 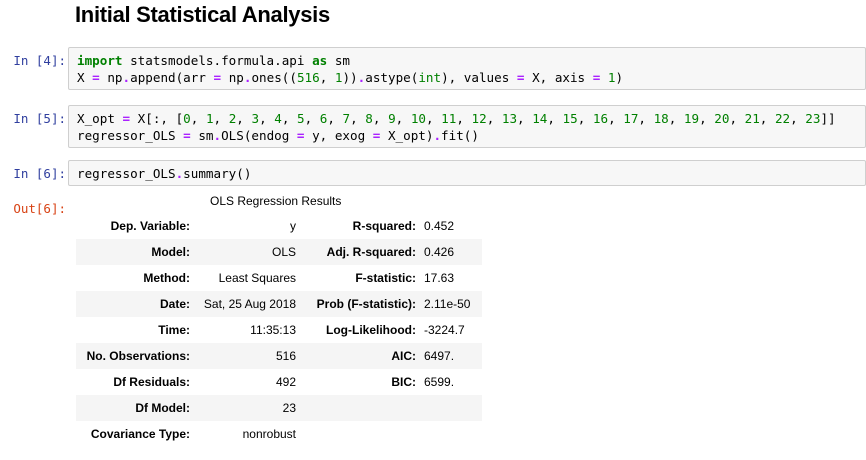 I want to click on code-cell-6: regressor_OLS.summary(), so click(x=467, y=173).